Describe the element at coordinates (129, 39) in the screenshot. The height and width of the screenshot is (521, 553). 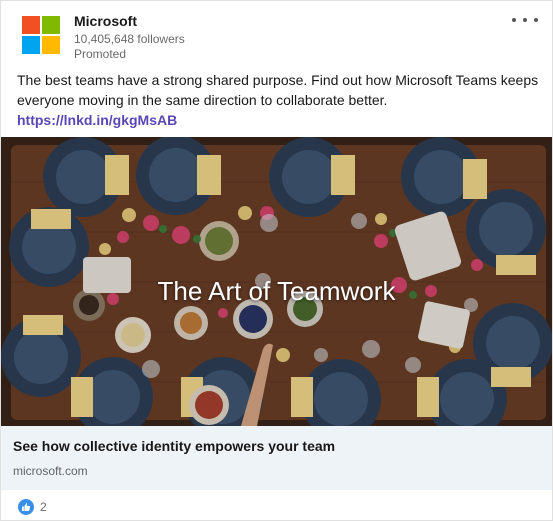
I see `follower-count: 10,405,648 followers` at that location.